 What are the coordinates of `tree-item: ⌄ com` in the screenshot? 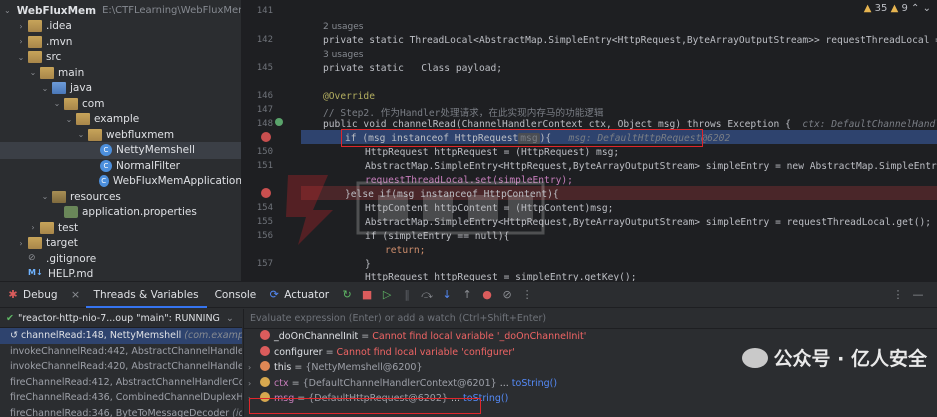 It's located at (120, 103).